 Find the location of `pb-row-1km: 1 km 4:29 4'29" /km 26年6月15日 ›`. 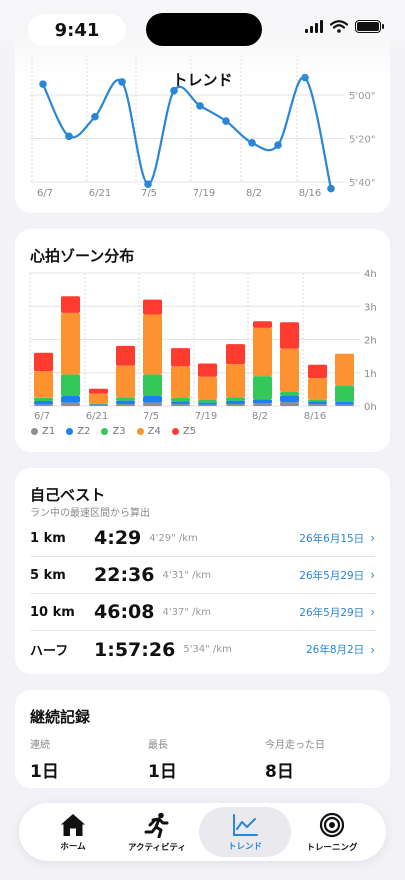

pb-row-1km: 1 km 4:29 4'29" /km 26年6月15日 › is located at coordinates (202, 538).